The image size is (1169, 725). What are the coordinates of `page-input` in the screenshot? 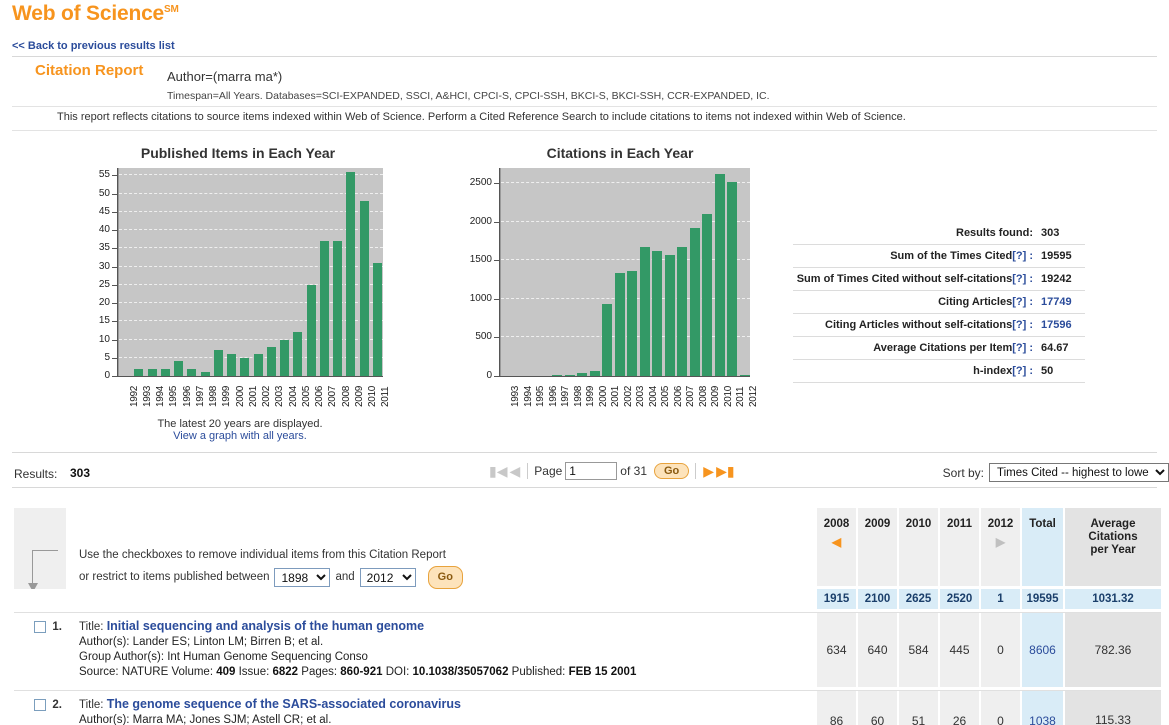 It's located at (591, 471).